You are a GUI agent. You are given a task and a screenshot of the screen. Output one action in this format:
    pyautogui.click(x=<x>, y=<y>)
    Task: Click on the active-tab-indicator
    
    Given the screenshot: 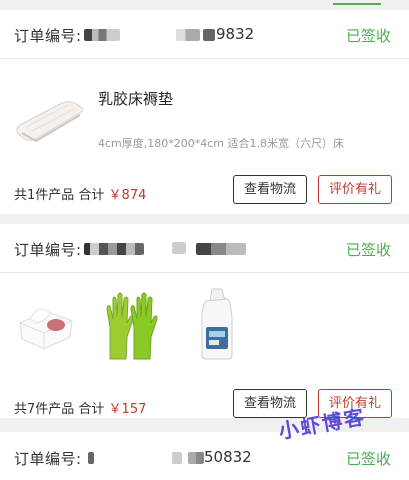 What is the action you would take?
    pyautogui.click(x=357, y=4)
    